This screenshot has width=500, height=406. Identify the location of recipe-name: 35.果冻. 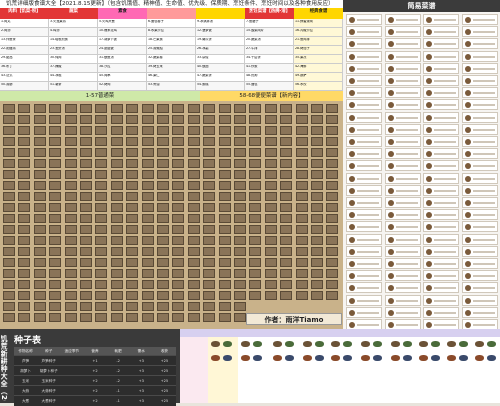
(301, 57).